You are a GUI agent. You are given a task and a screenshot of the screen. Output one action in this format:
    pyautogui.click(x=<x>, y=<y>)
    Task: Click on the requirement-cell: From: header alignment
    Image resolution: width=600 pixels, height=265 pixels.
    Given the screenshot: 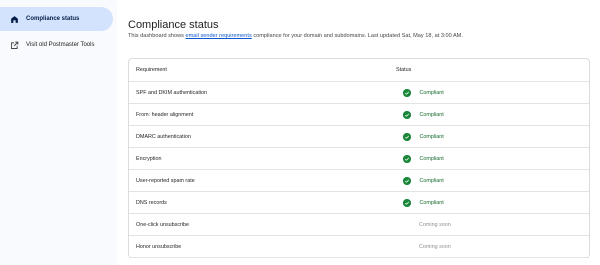 What is the action you would take?
    pyautogui.click(x=165, y=115)
    